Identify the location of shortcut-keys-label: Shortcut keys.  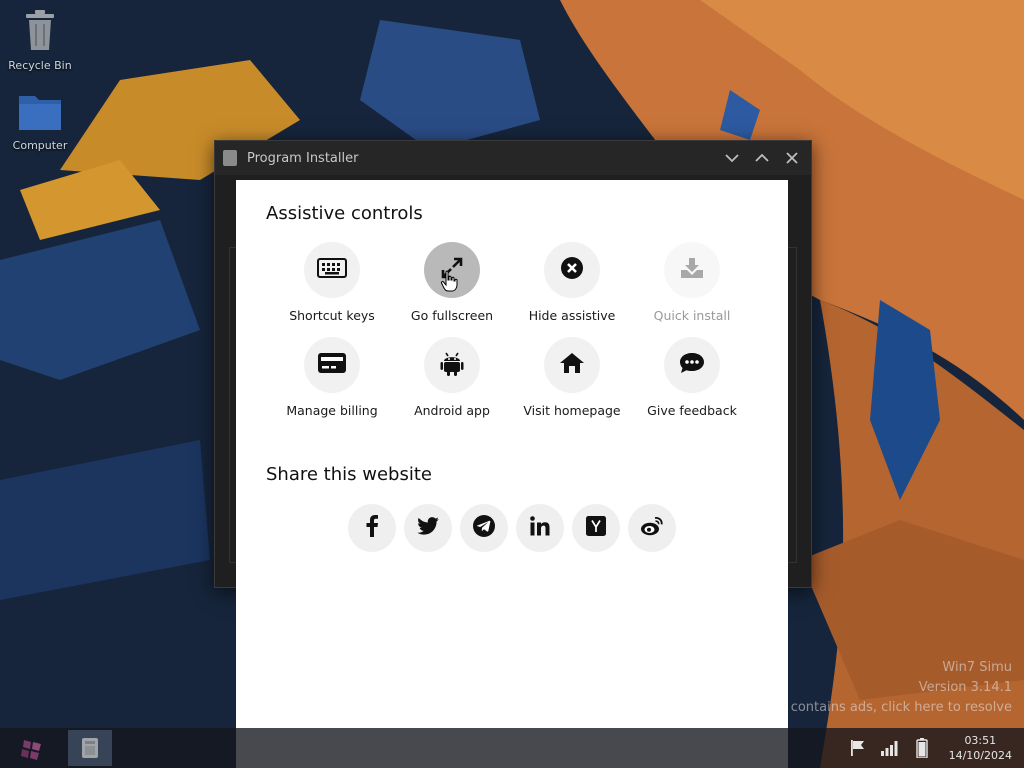
(332, 315).